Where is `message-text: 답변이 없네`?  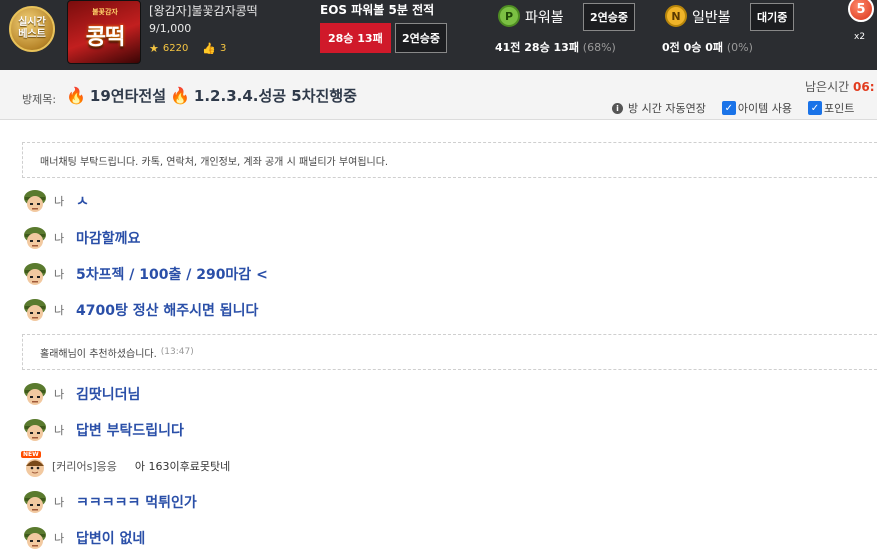 message-text: 답변이 없네 is located at coordinates (111, 539).